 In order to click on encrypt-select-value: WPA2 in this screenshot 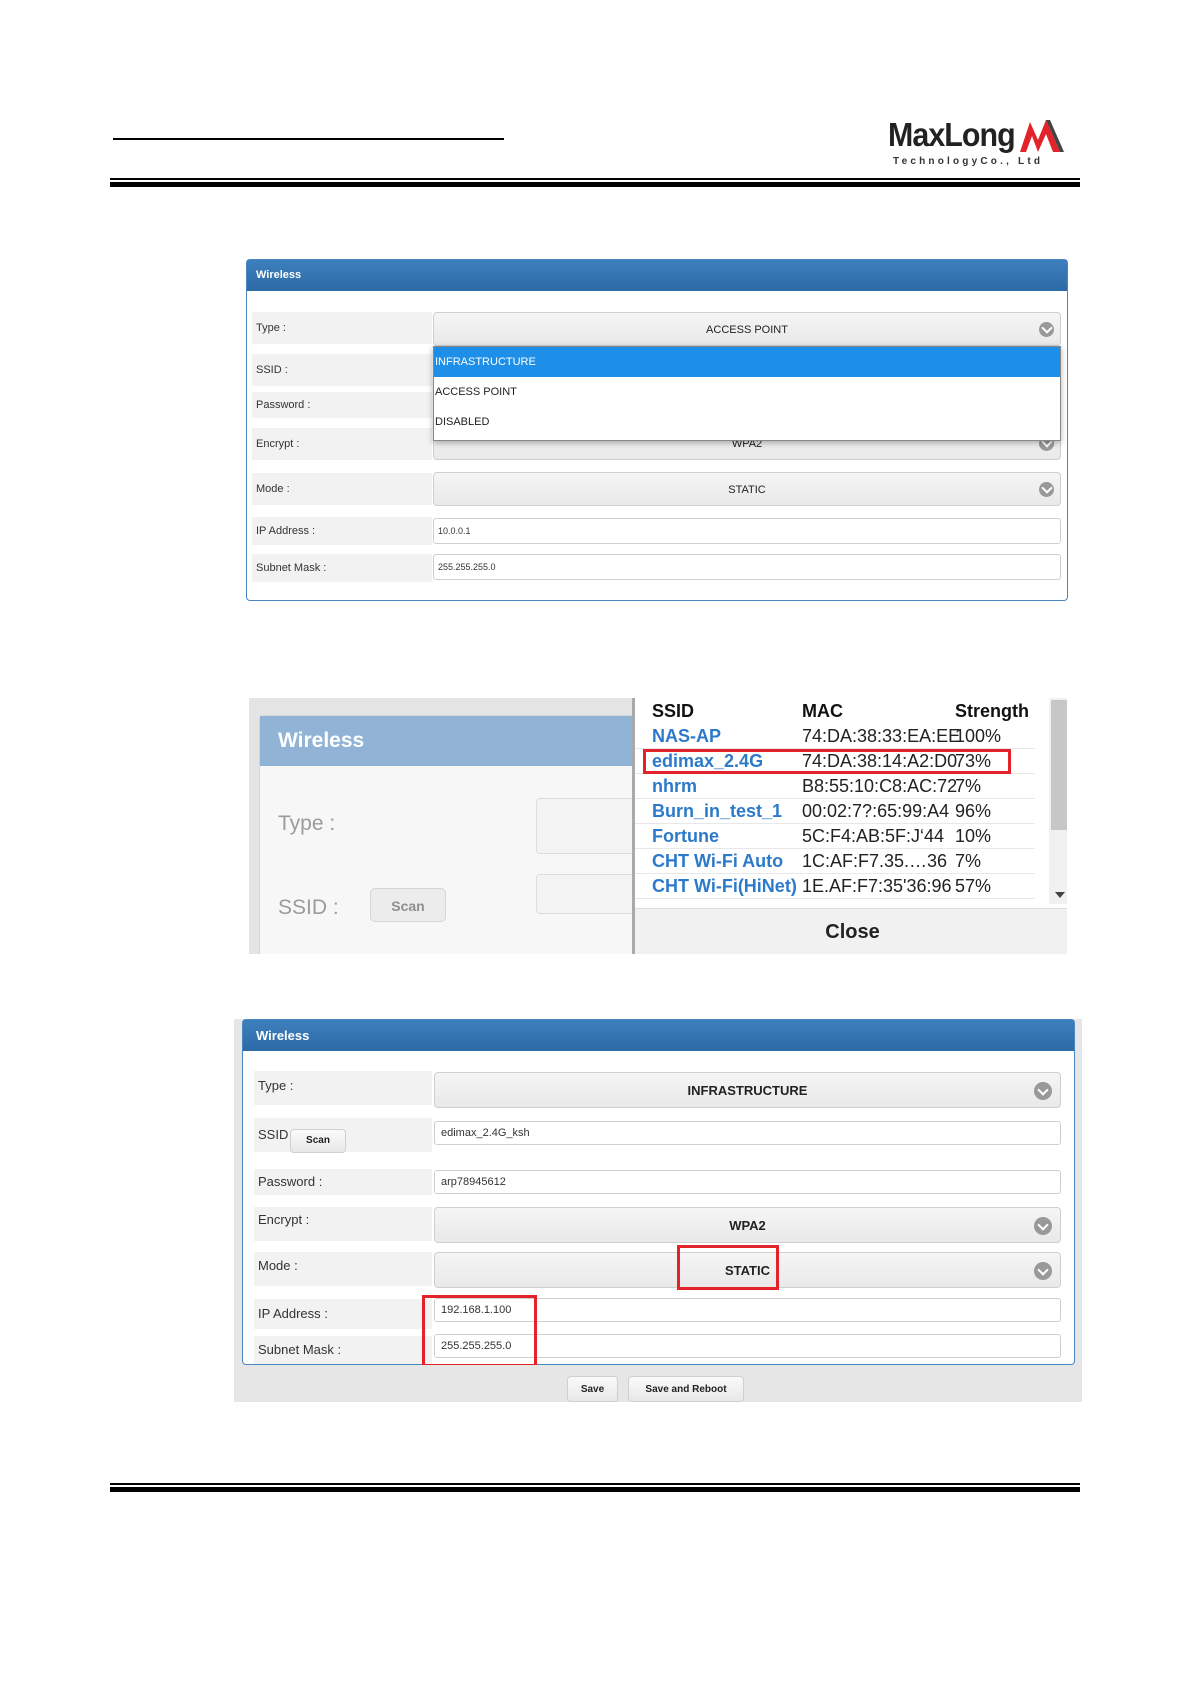, I will do `click(747, 1225)`.